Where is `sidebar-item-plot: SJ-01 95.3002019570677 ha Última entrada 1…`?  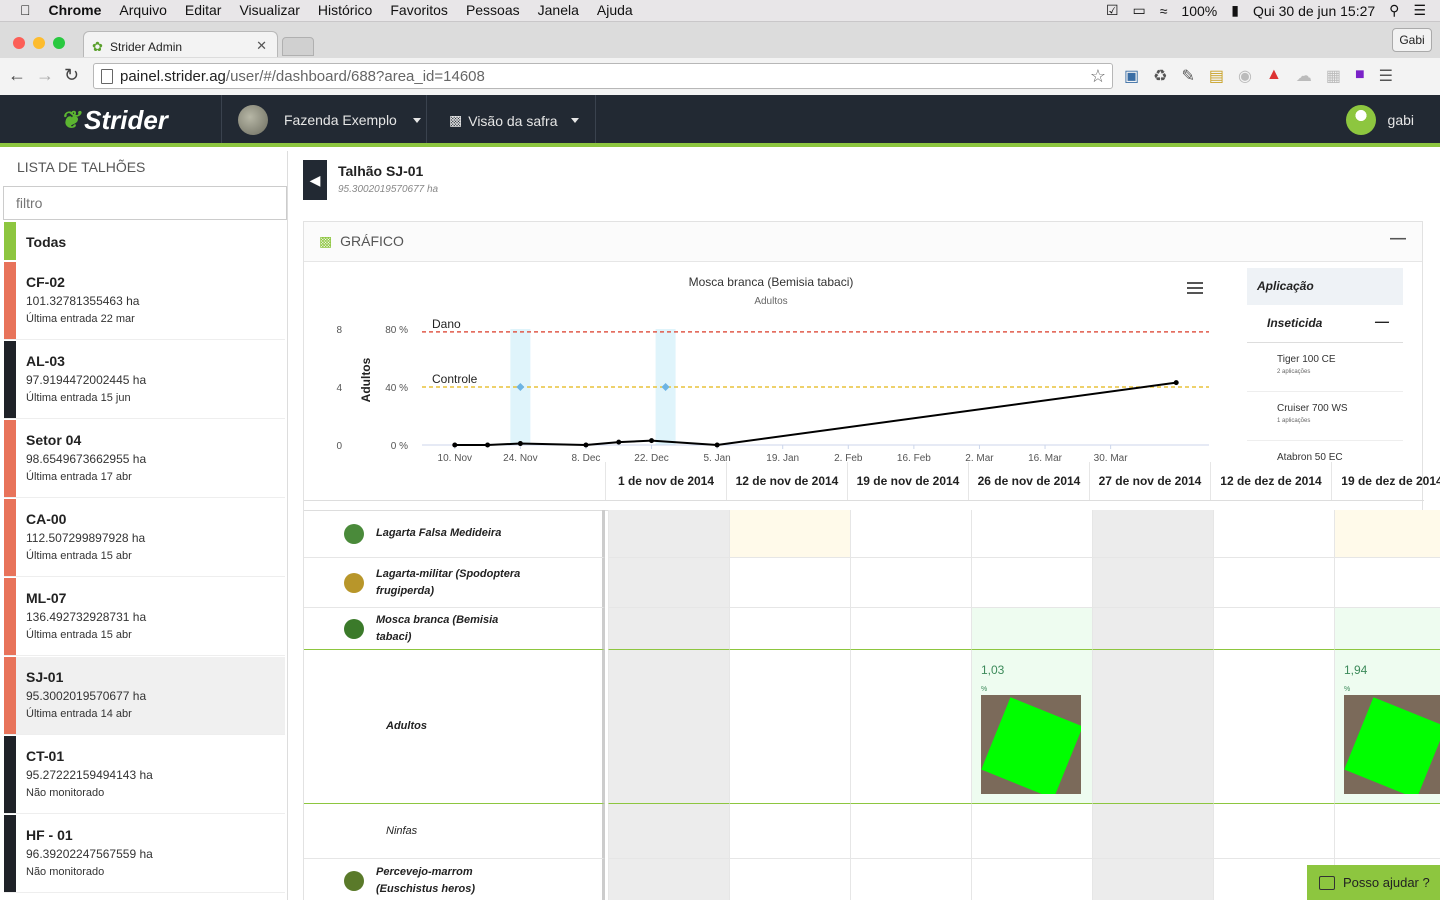
sidebar-item-plot: SJ-01 95.3002019570677 ha Última entrada 1… is located at coordinates (144, 696).